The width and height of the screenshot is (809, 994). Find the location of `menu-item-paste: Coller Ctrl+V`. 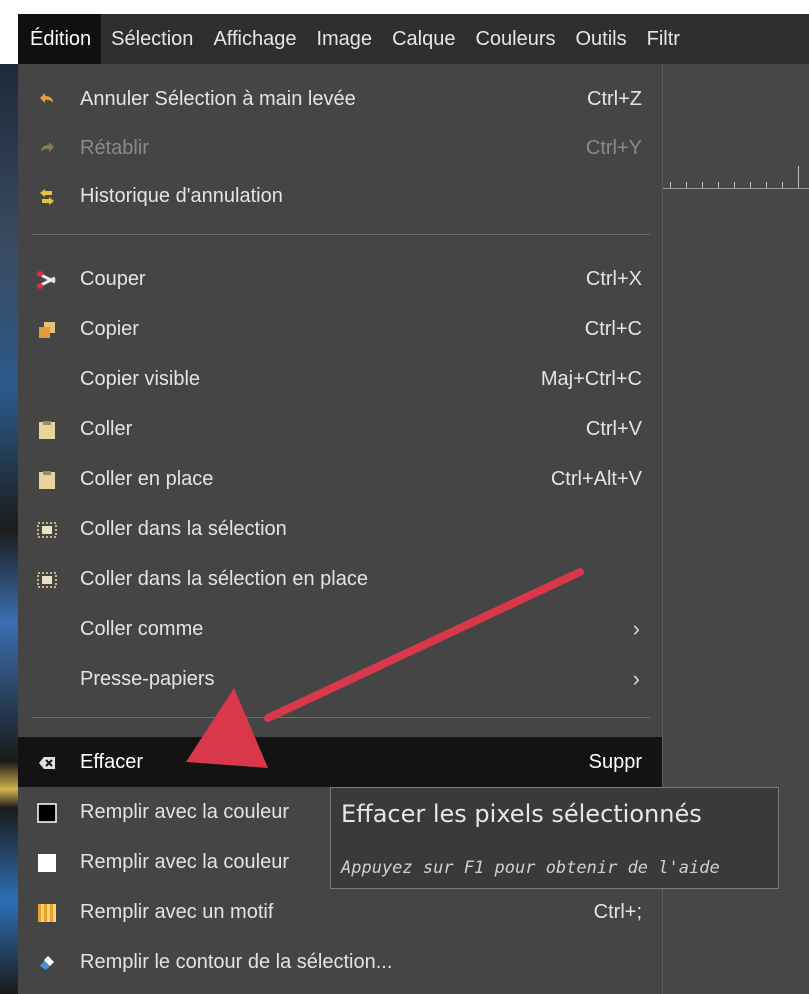

menu-item-paste: Coller Ctrl+V is located at coordinates (340, 429).